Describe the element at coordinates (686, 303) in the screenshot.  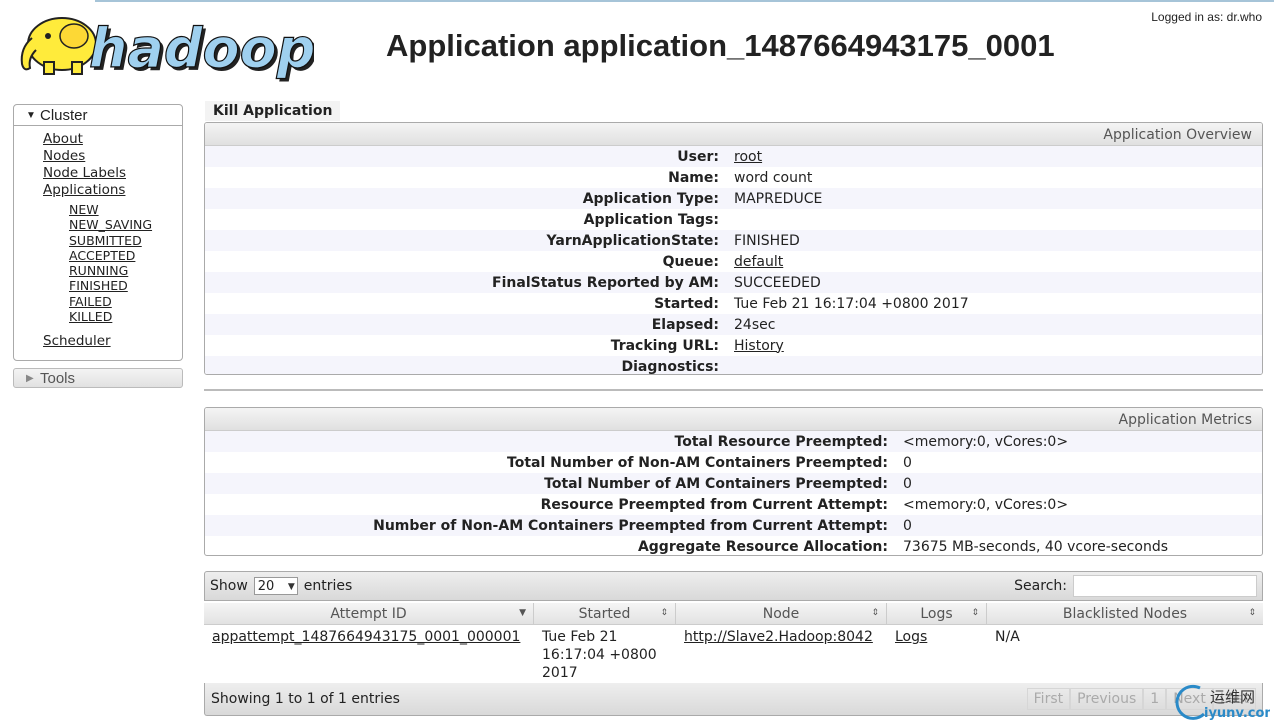
I see `overview-key: Started:` at that location.